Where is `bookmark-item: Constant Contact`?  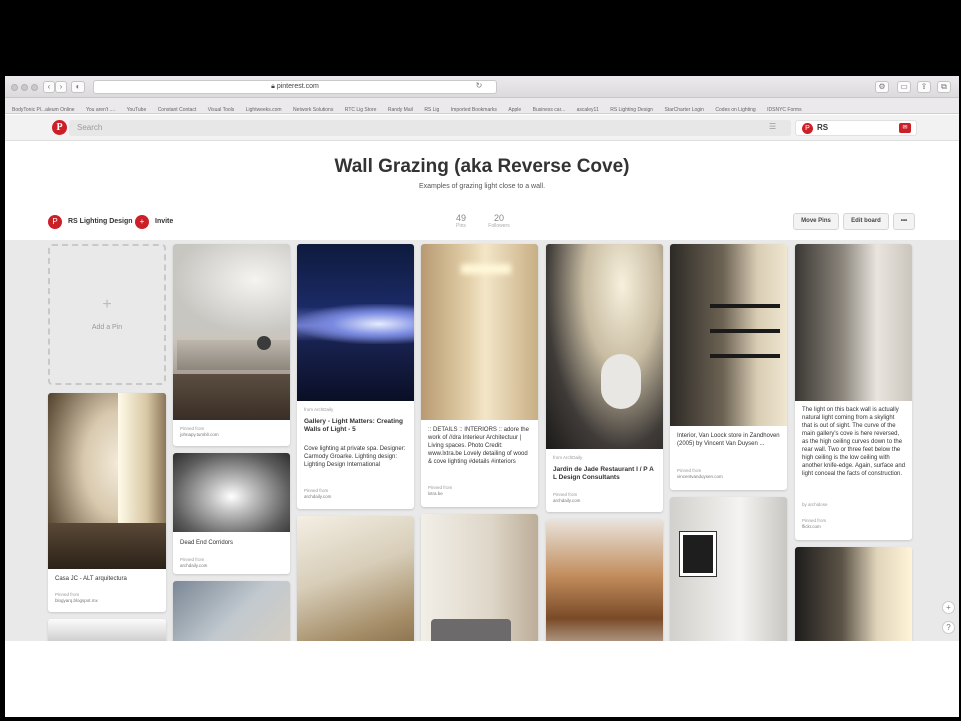
bookmark-item: Constant Contact is located at coordinates (177, 107).